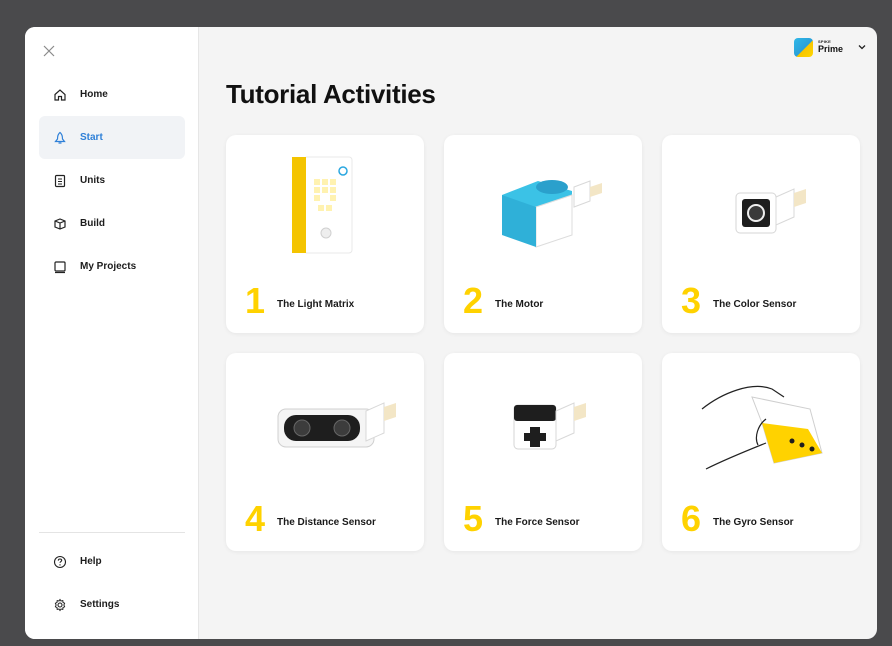 The width and height of the screenshot is (892, 646). I want to click on sidebar-item-units: Units, so click(112, 180).